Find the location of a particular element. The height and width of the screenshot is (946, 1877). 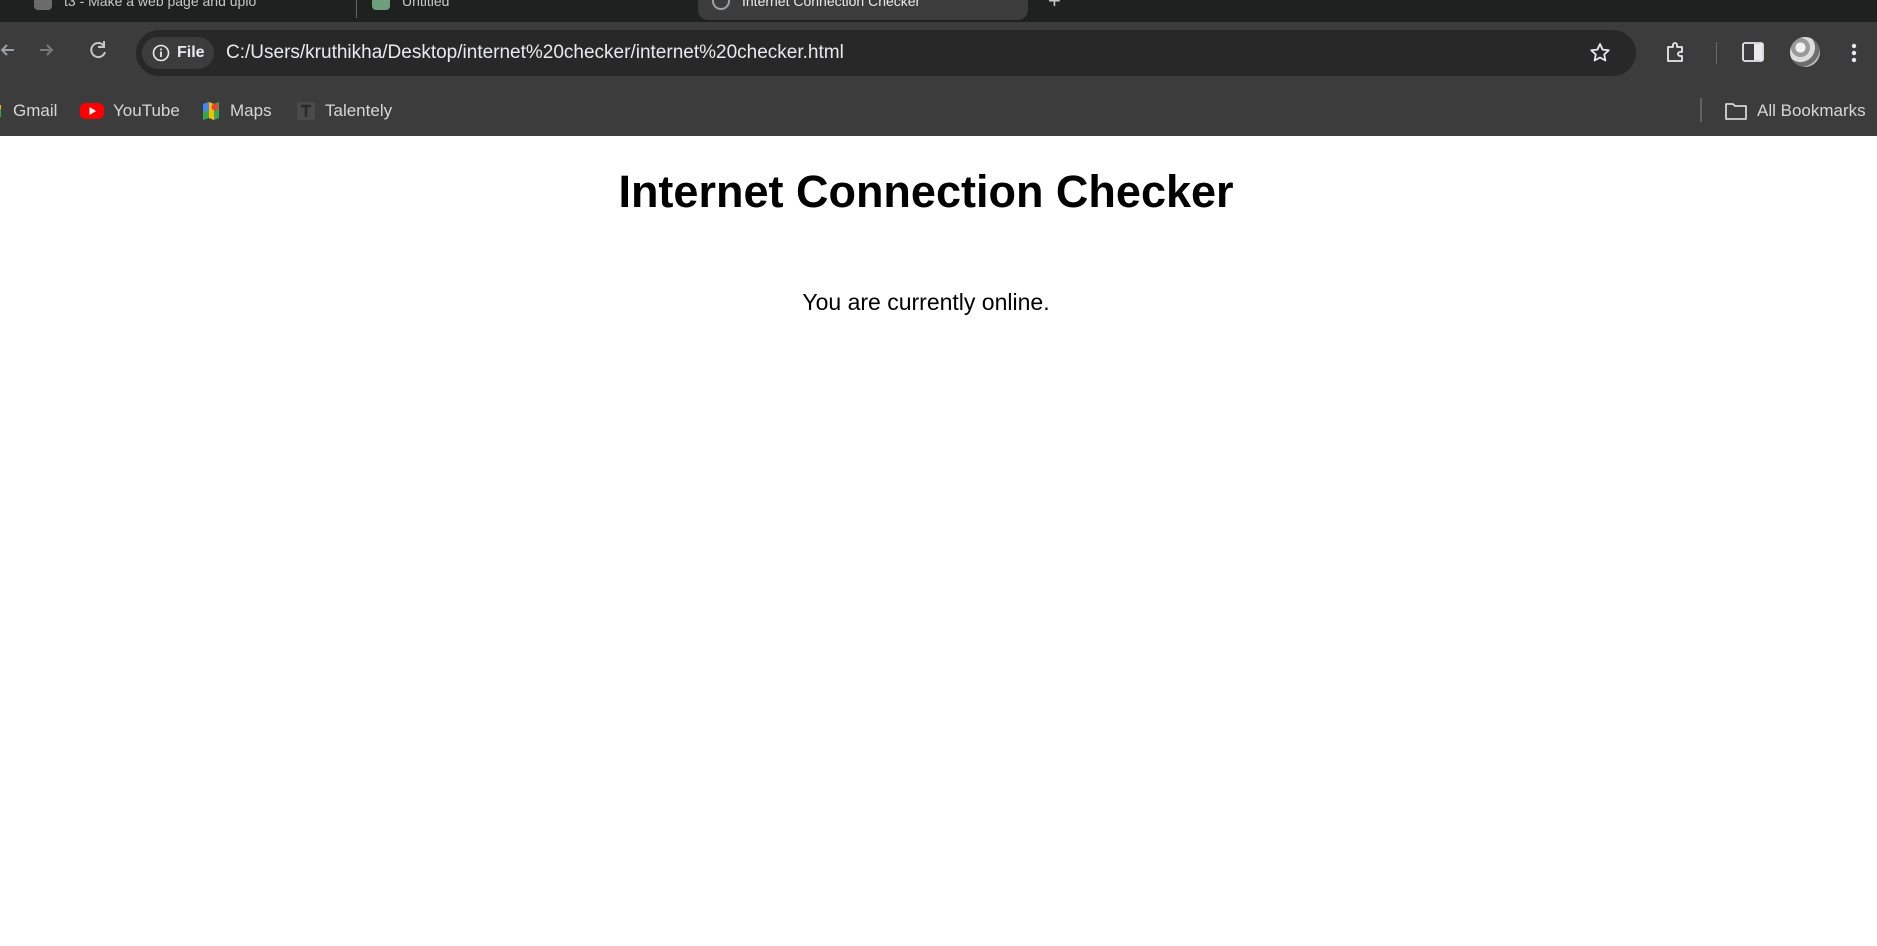

info-icon is located at coordinates (161, 53).